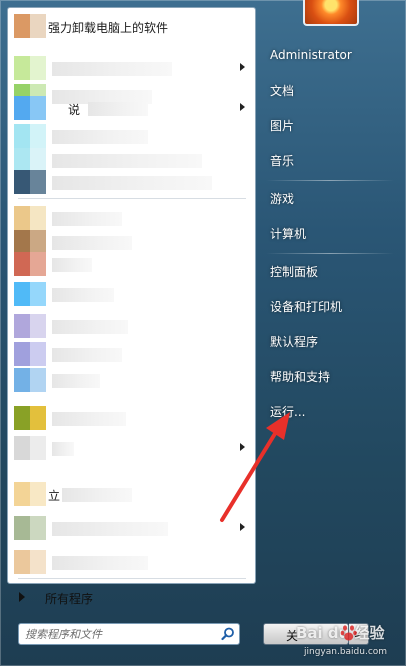 This screenshot has width=406, height=666. I want to click on baidu-watermark: Bai du 经验 jingyan.baidu.com, so click(351, 643).